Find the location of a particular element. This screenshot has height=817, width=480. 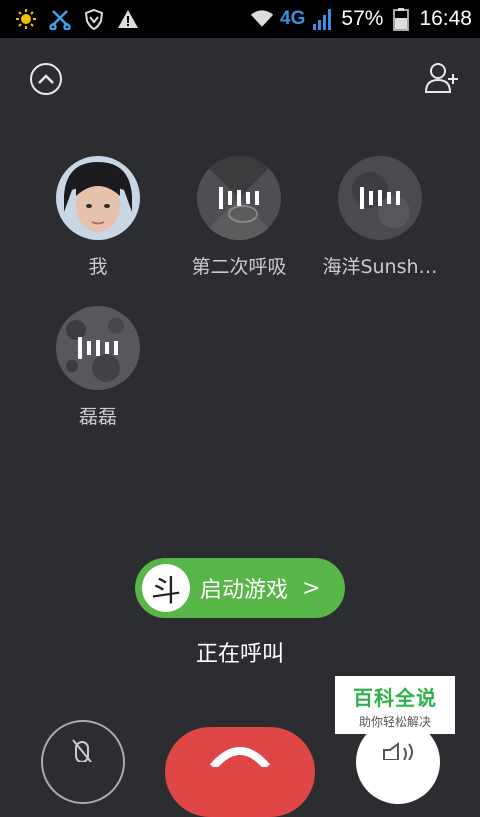

phone-hangup-icon is located at coordinates (240, 757).